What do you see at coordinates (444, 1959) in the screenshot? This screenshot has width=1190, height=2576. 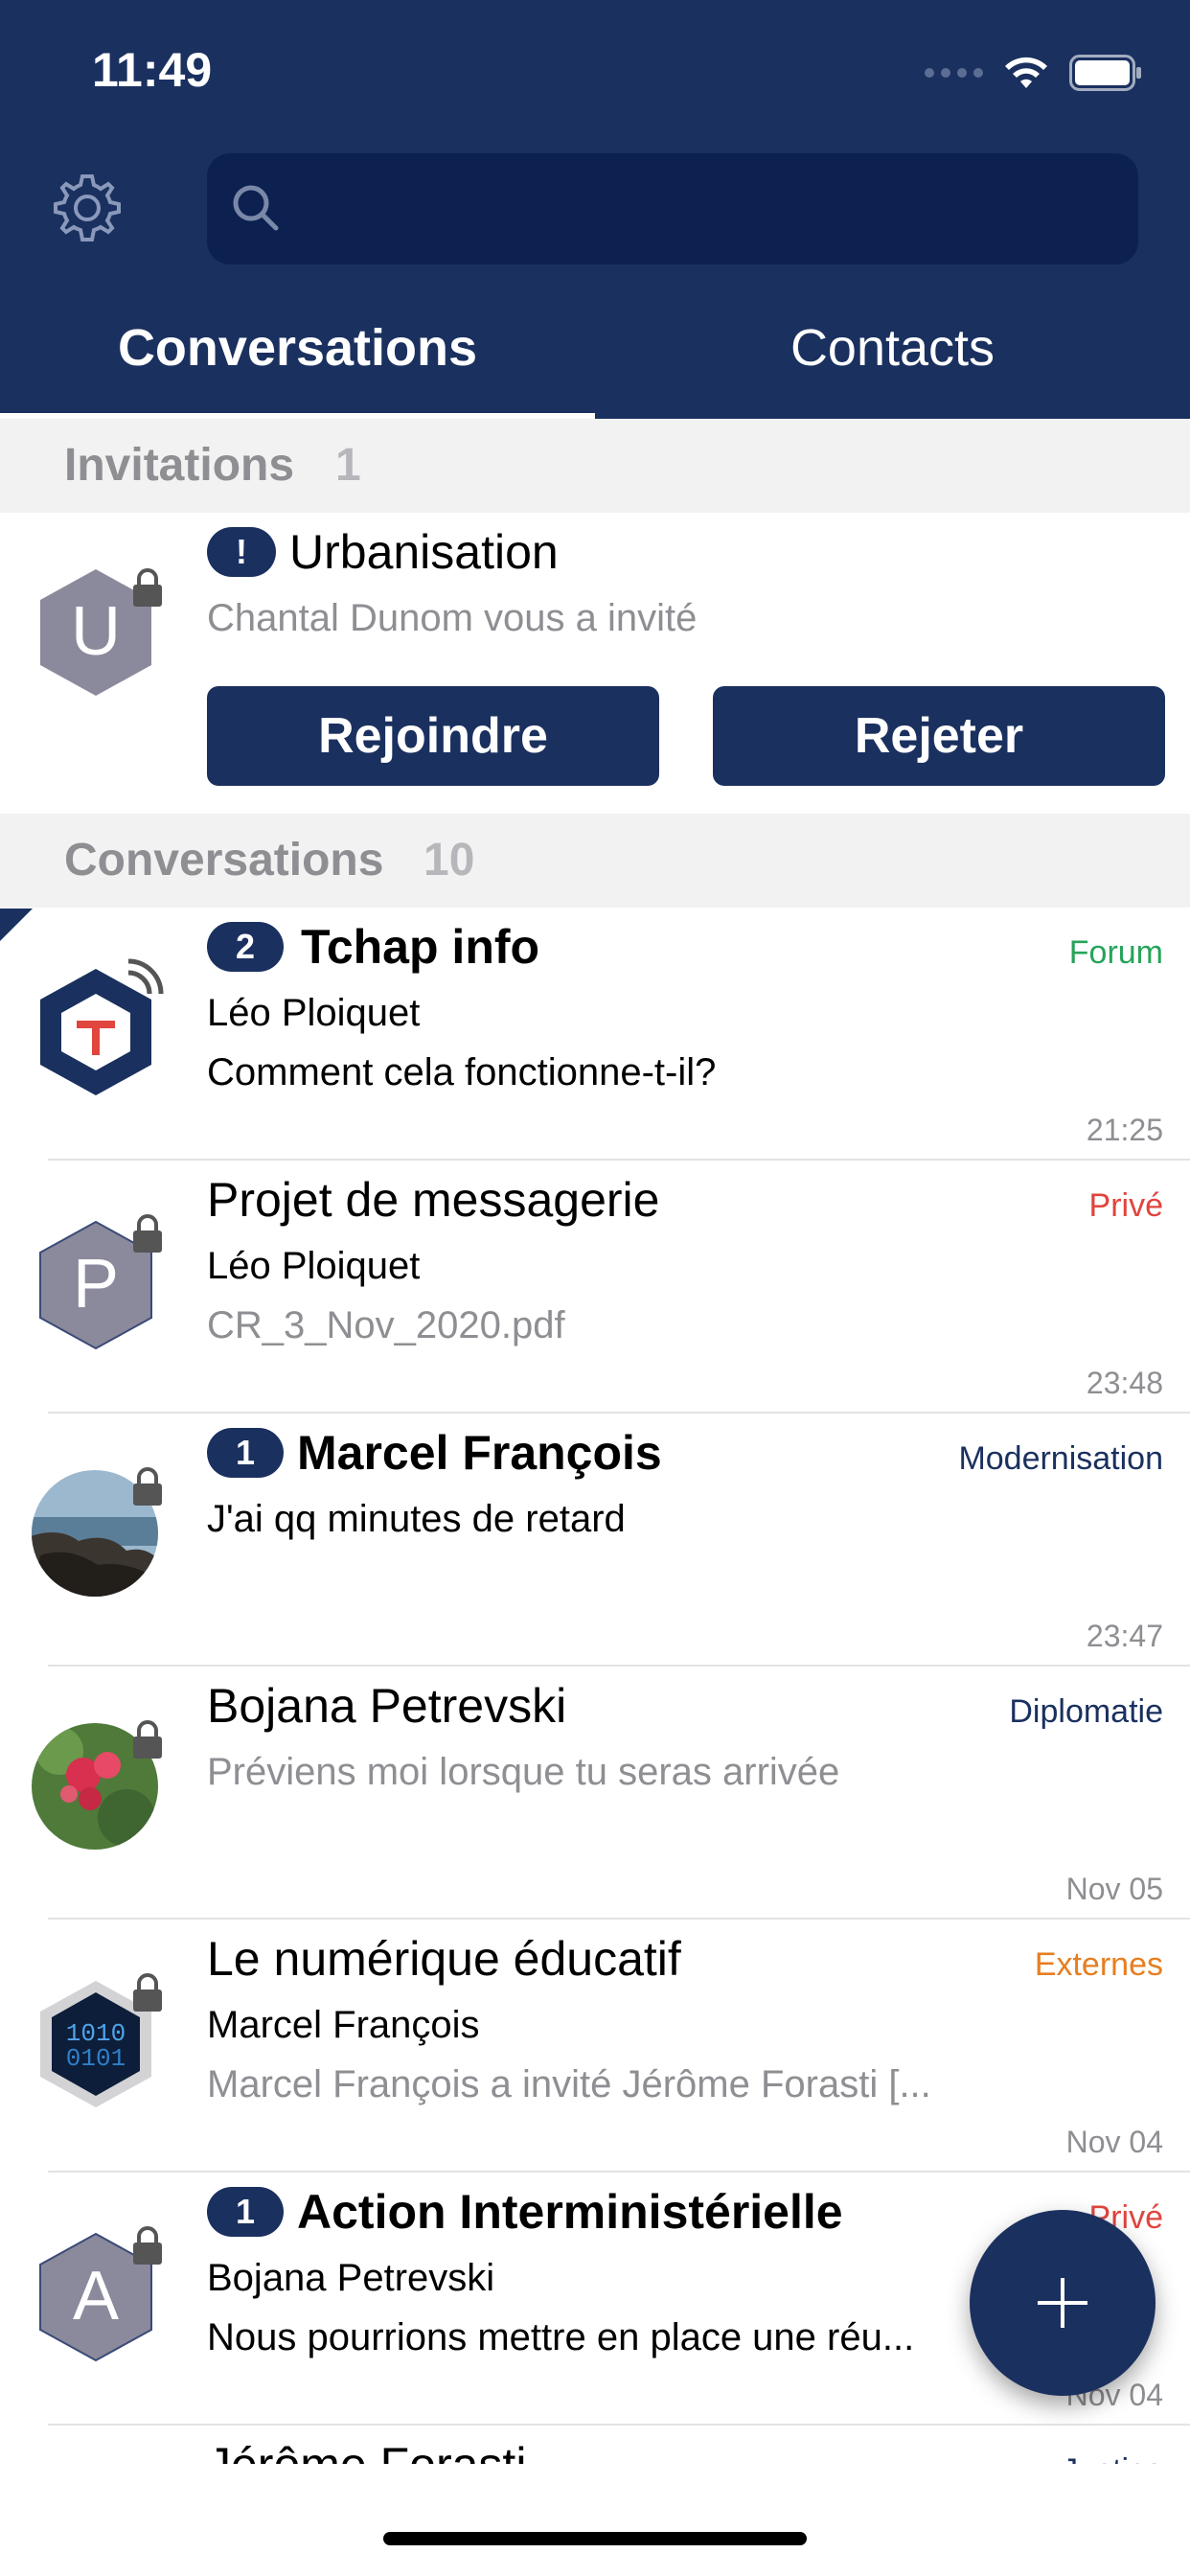 I see `conversation-name: Le numérique éducatif` at bounding box center [444, 1959].